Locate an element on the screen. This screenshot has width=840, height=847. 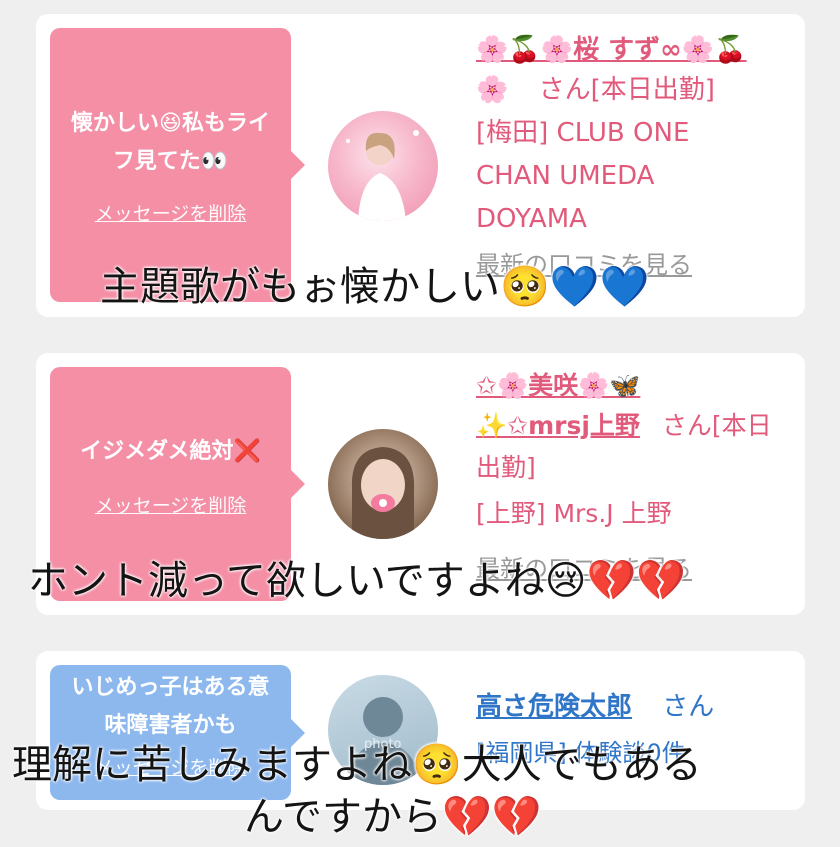
cast-suffix: さん is located at coordinates (688, 707).